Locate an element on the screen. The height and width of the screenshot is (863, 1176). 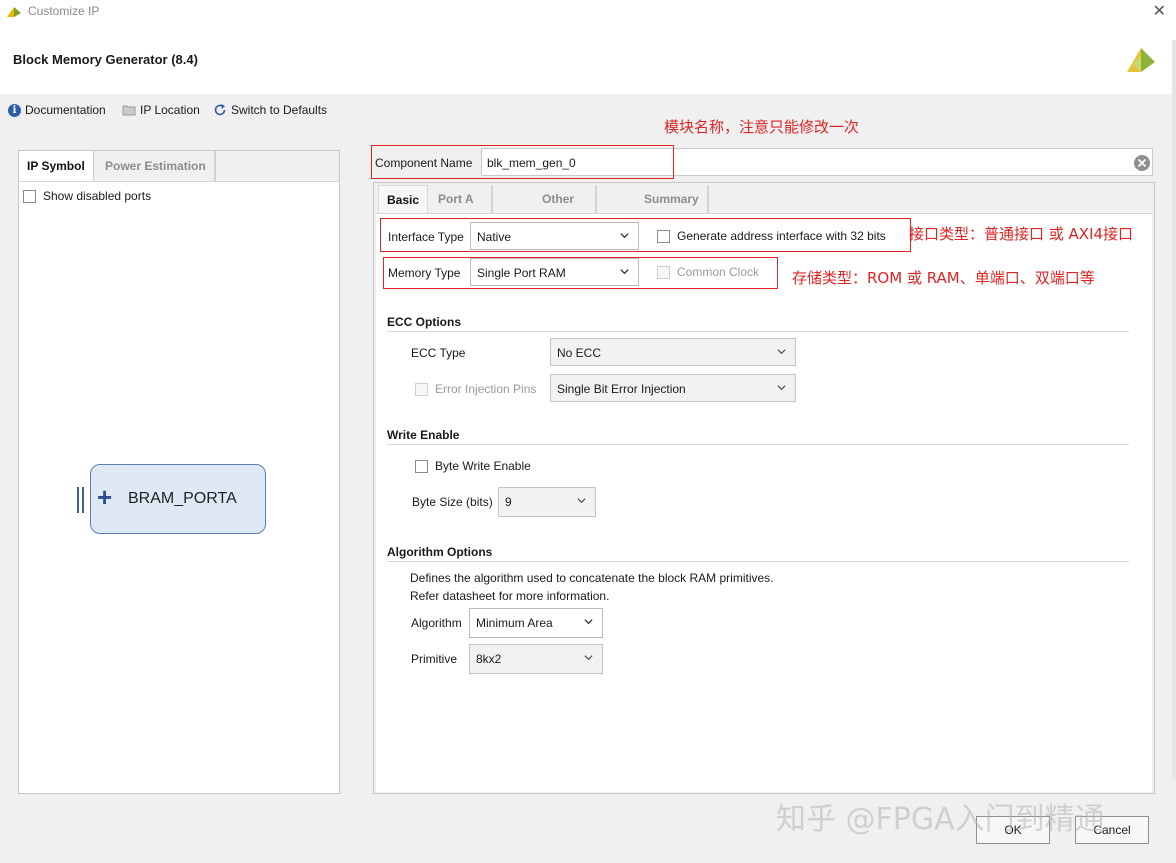
tab-summary: Summary is located at coordinates (672, 199).